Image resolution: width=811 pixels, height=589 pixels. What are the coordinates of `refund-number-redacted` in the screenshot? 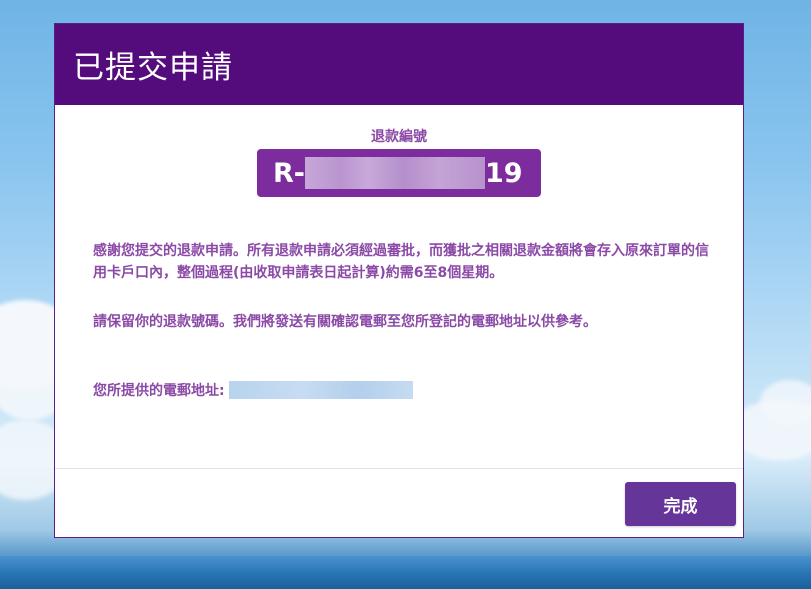 It's located at (395, 173).